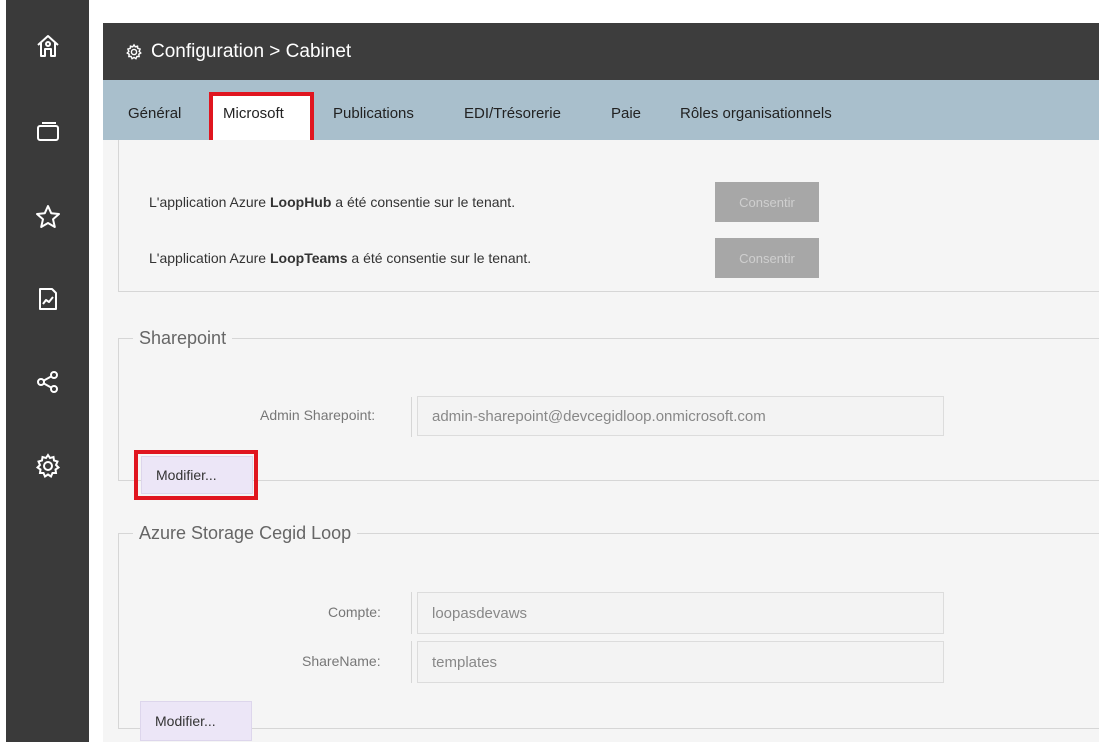  I want to click on settings-icon, so click(48, 466).